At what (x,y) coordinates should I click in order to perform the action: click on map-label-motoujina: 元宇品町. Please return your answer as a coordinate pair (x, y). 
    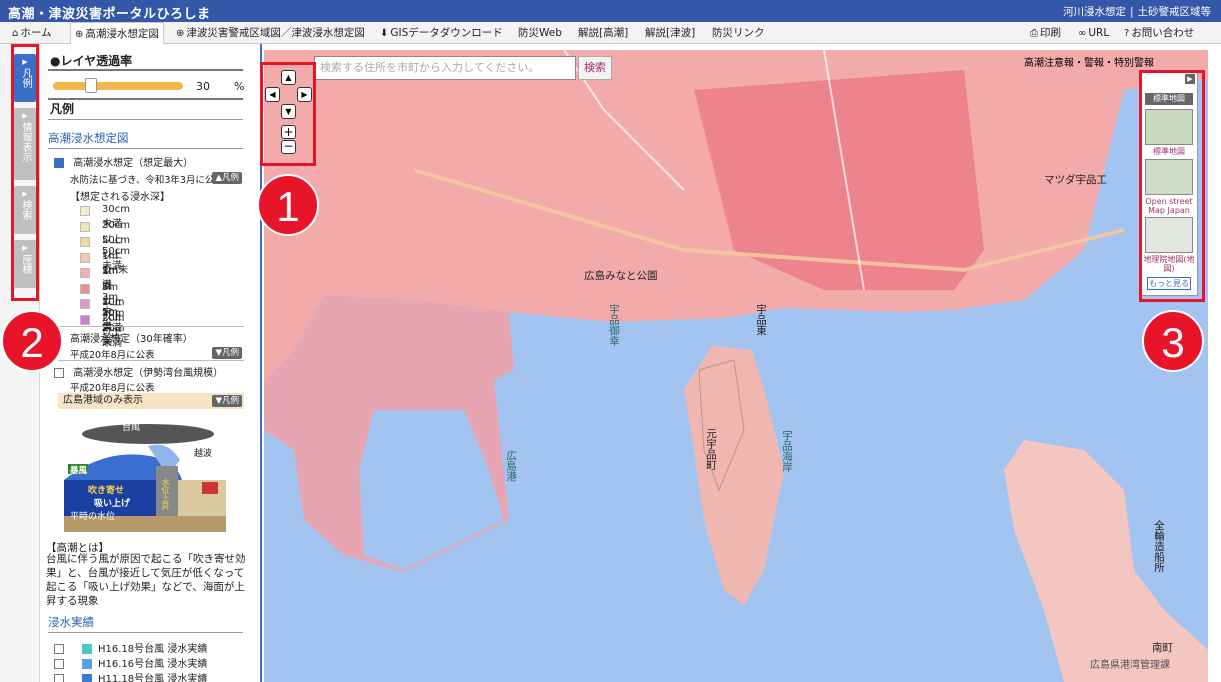
    Looking at the image, I should click on (711, 449).